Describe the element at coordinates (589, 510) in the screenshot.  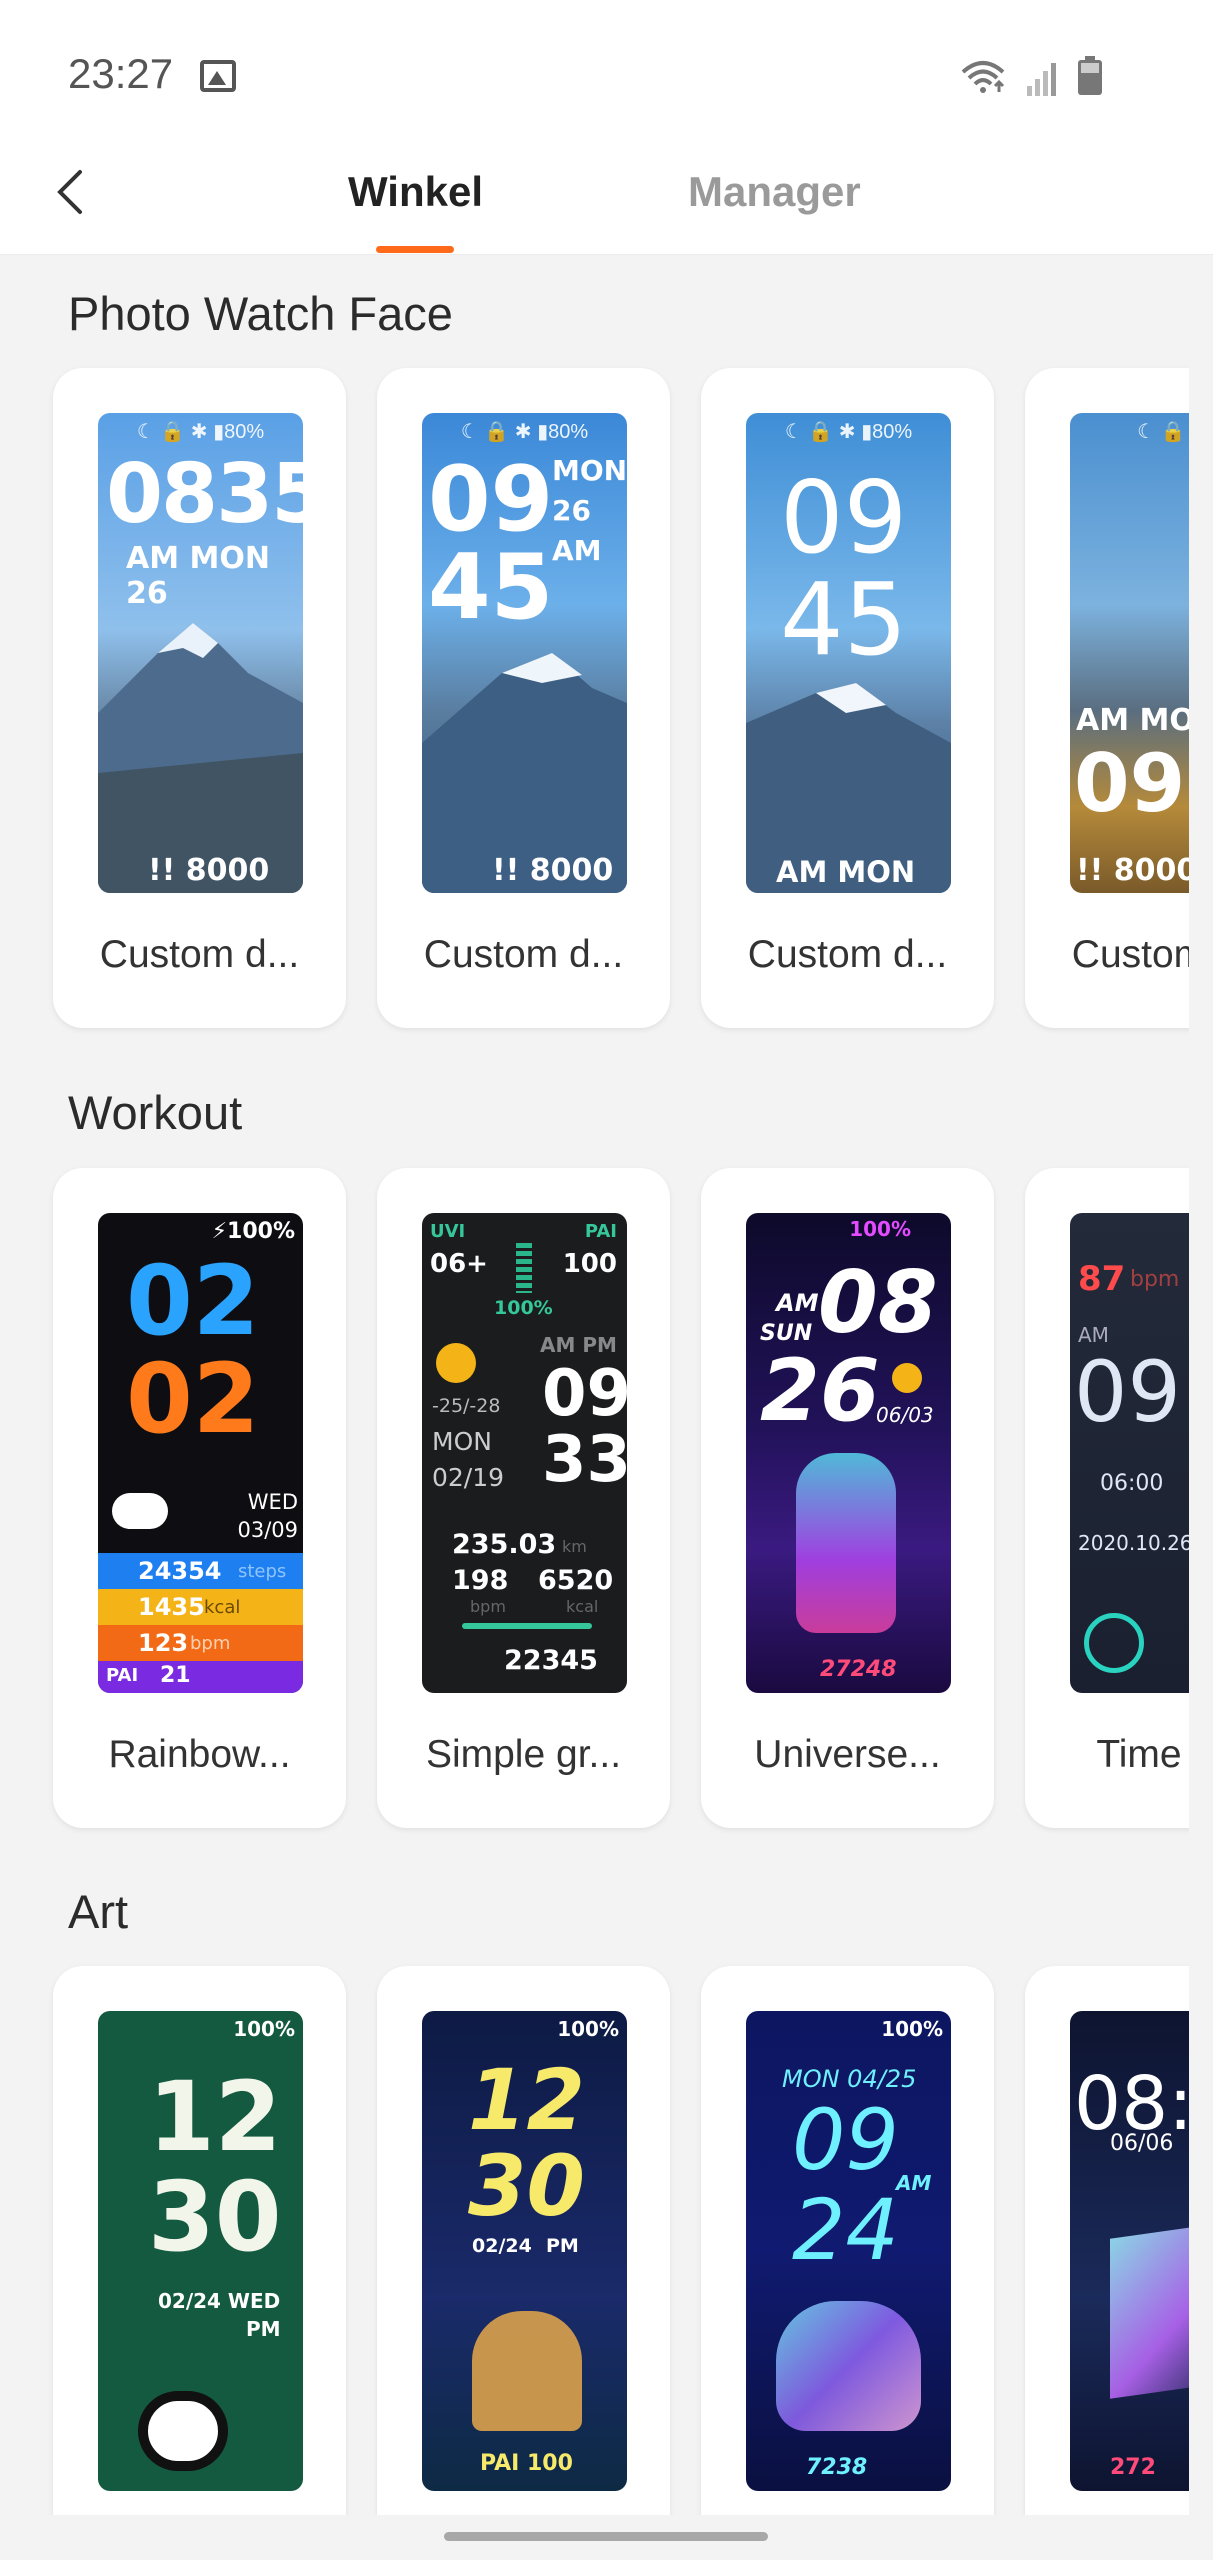
I see `face-date: MON 26 AM` at that location.